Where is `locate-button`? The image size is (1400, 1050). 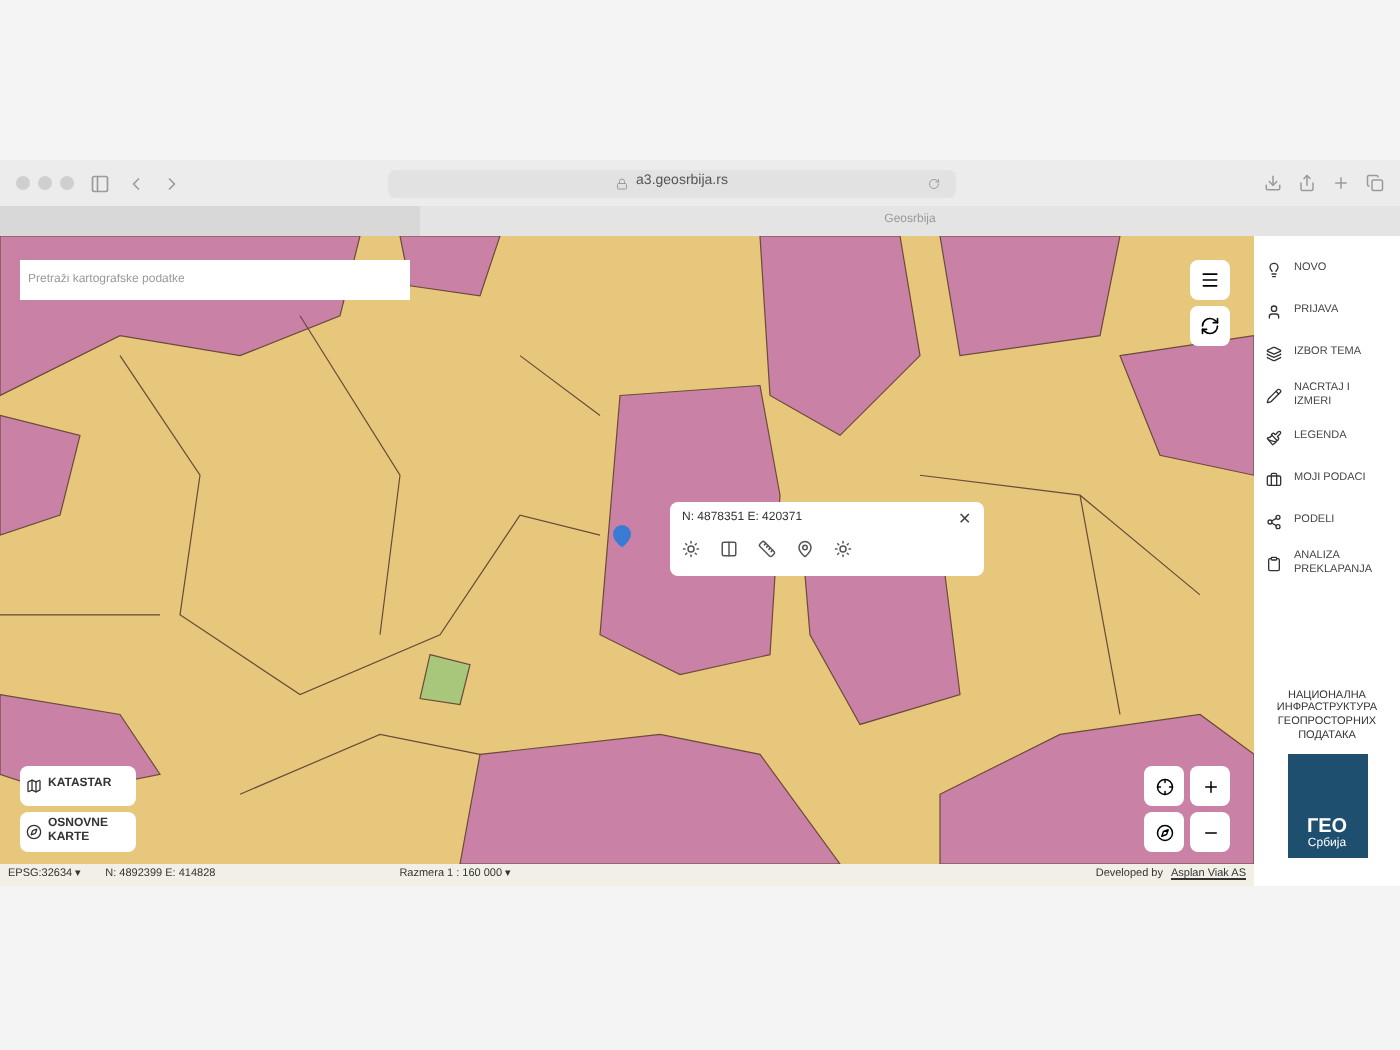
locate-button is located at coordinates (1164, 786).